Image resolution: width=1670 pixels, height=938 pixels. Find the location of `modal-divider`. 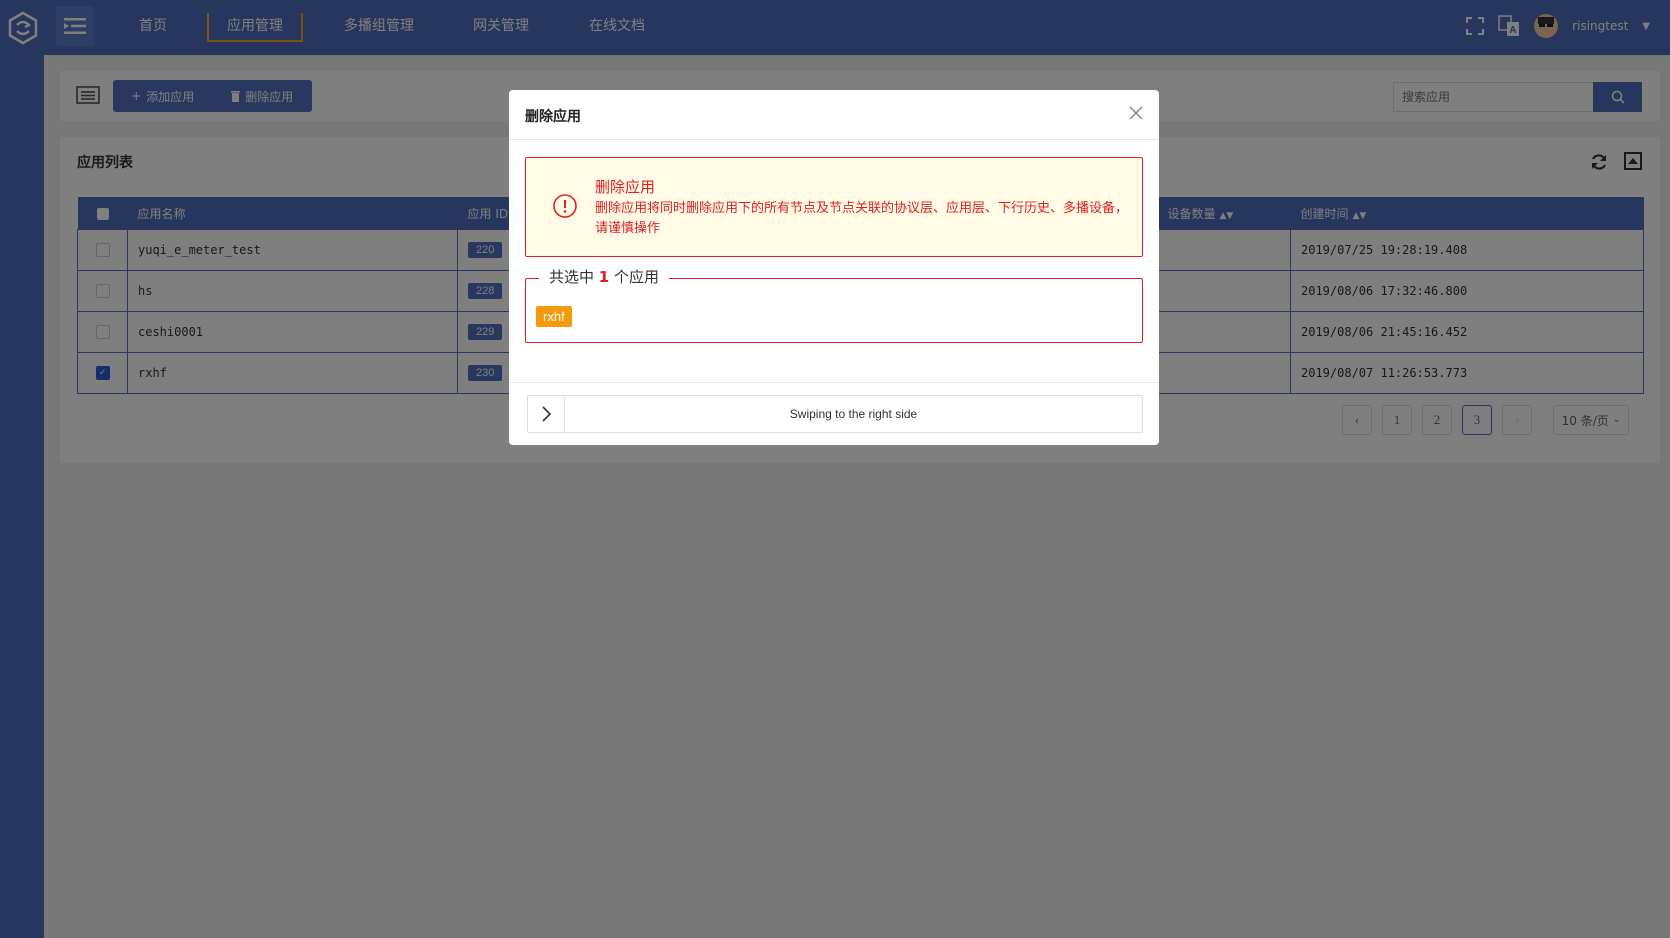

modal-divider is located at coordinates (834, 382).